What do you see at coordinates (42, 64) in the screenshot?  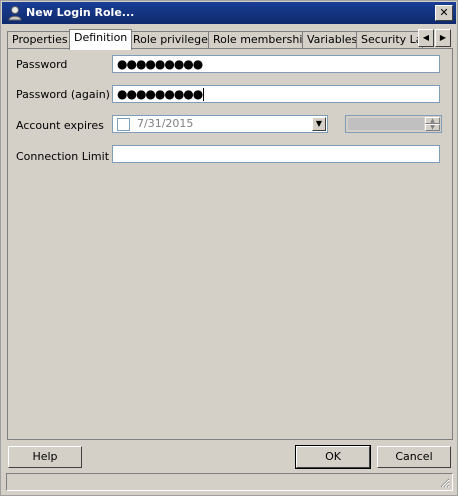 I see `password-label: Password` at bounding box center [42, 64].